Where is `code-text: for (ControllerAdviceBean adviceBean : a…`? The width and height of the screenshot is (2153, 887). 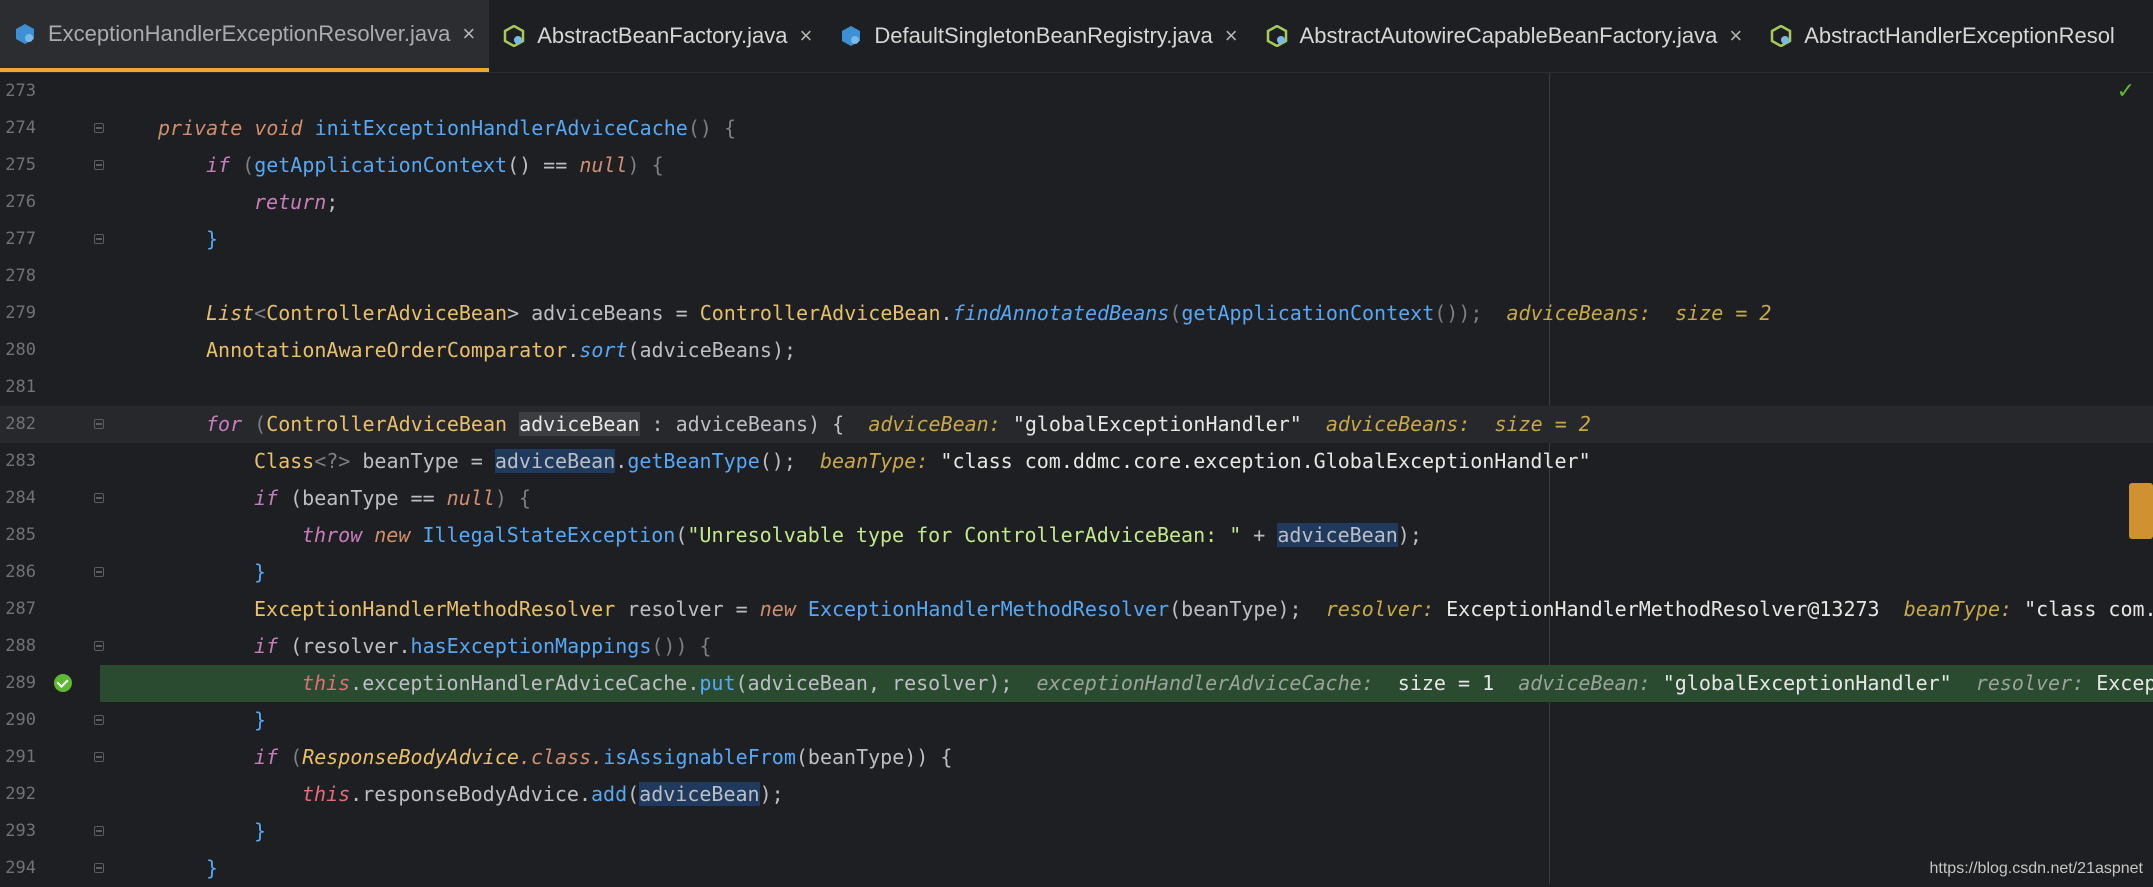 code-text: for (ControllerAdviceBean adviceBean : a… is located at coordinates (1126, 424).